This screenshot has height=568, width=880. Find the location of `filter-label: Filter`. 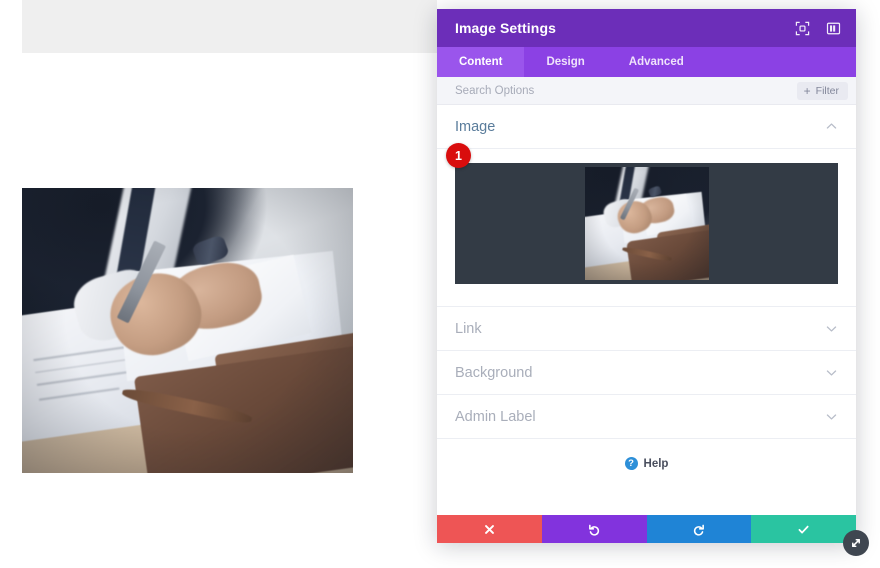

filter-label: Filter is located at coordinates (827, 90).